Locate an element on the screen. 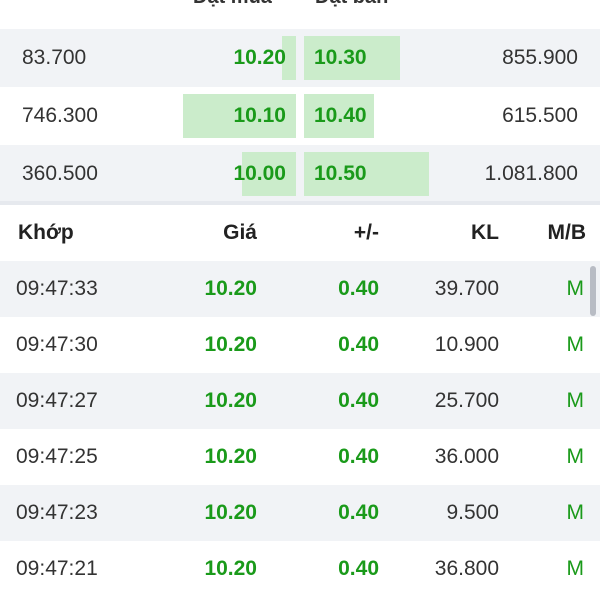 The height and width of the screenshot is (600, 600). trade-row: 09:47:25 10.20 0.40 36.000 M is located at coordinates (300, 457).